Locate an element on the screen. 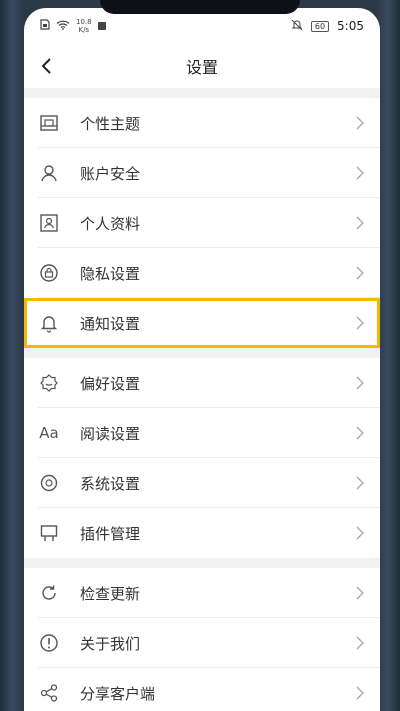  settings-item-label: 隐私设置 is located at coordinates (110, 273).